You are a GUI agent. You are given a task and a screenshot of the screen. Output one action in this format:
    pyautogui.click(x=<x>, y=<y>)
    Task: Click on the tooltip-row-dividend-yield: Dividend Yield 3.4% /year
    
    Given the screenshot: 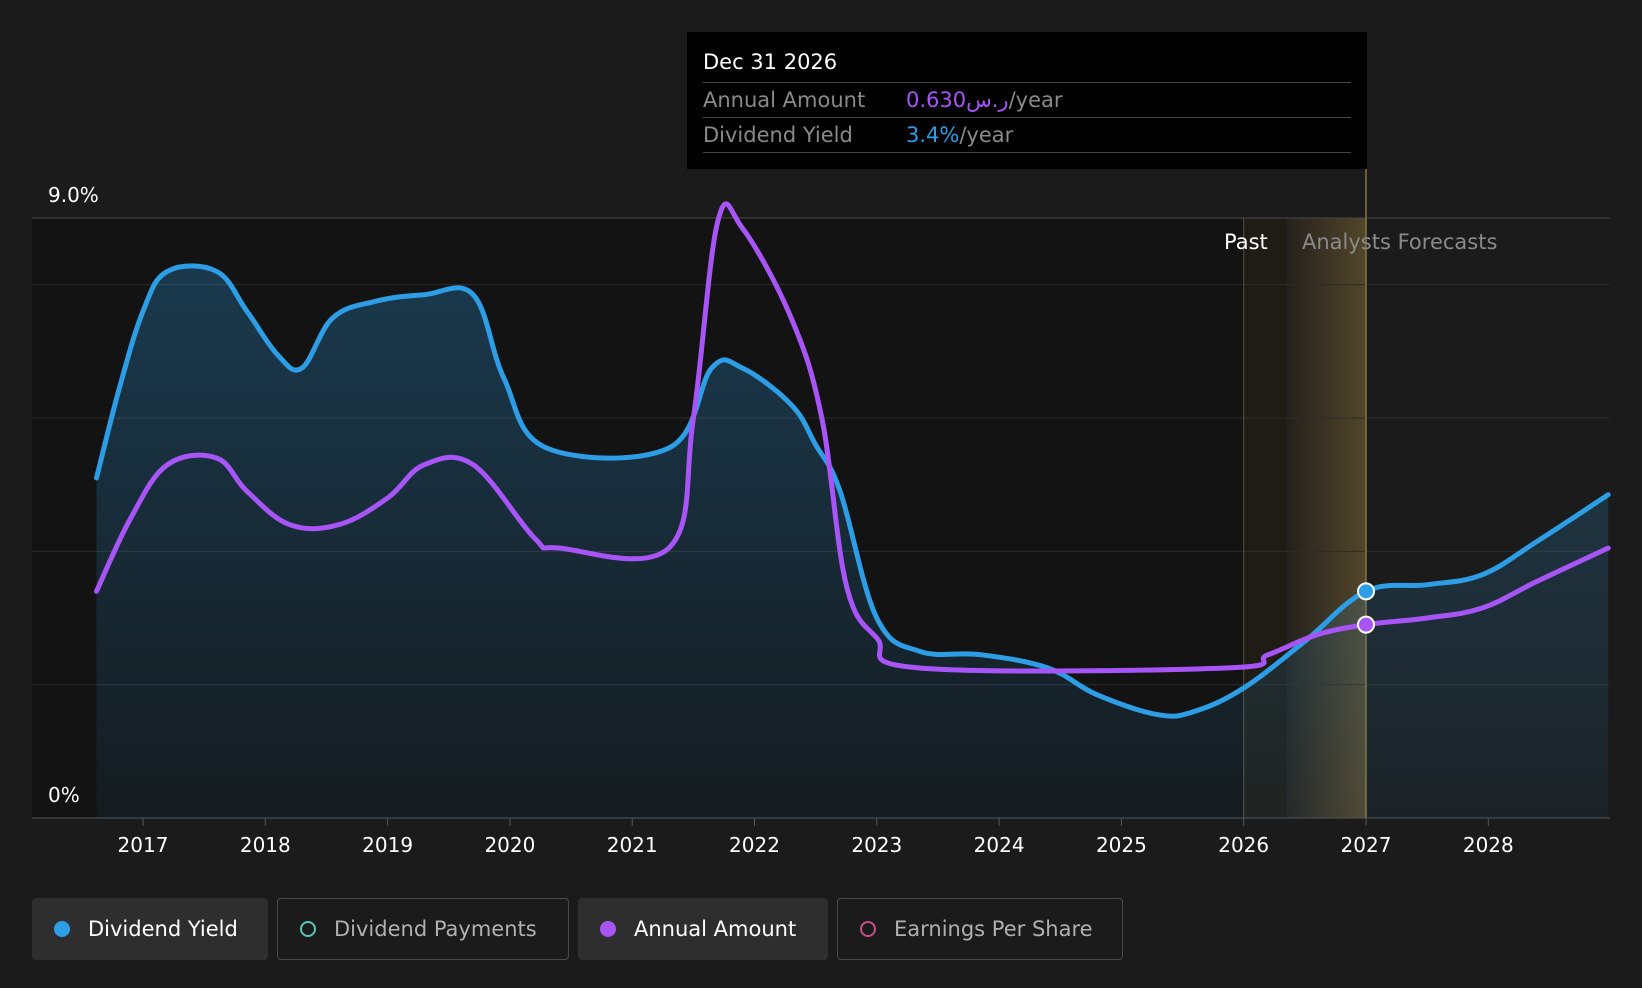 What is the action you would take?
    pyautogui.click(x=1027, y=135)
    